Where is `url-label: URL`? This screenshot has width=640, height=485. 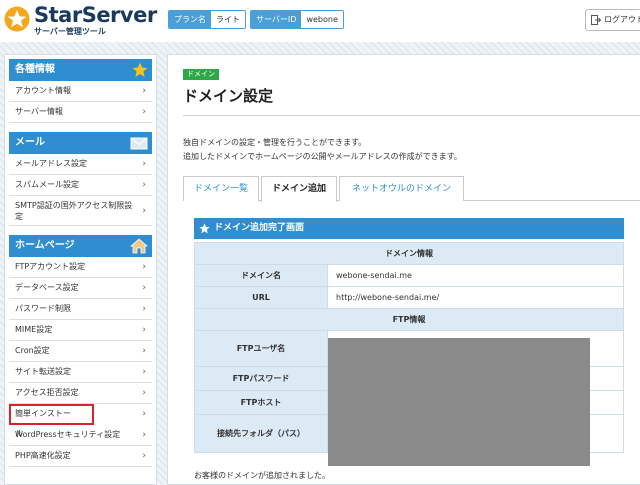
url-label: URL is located at coordinates (261, 297).